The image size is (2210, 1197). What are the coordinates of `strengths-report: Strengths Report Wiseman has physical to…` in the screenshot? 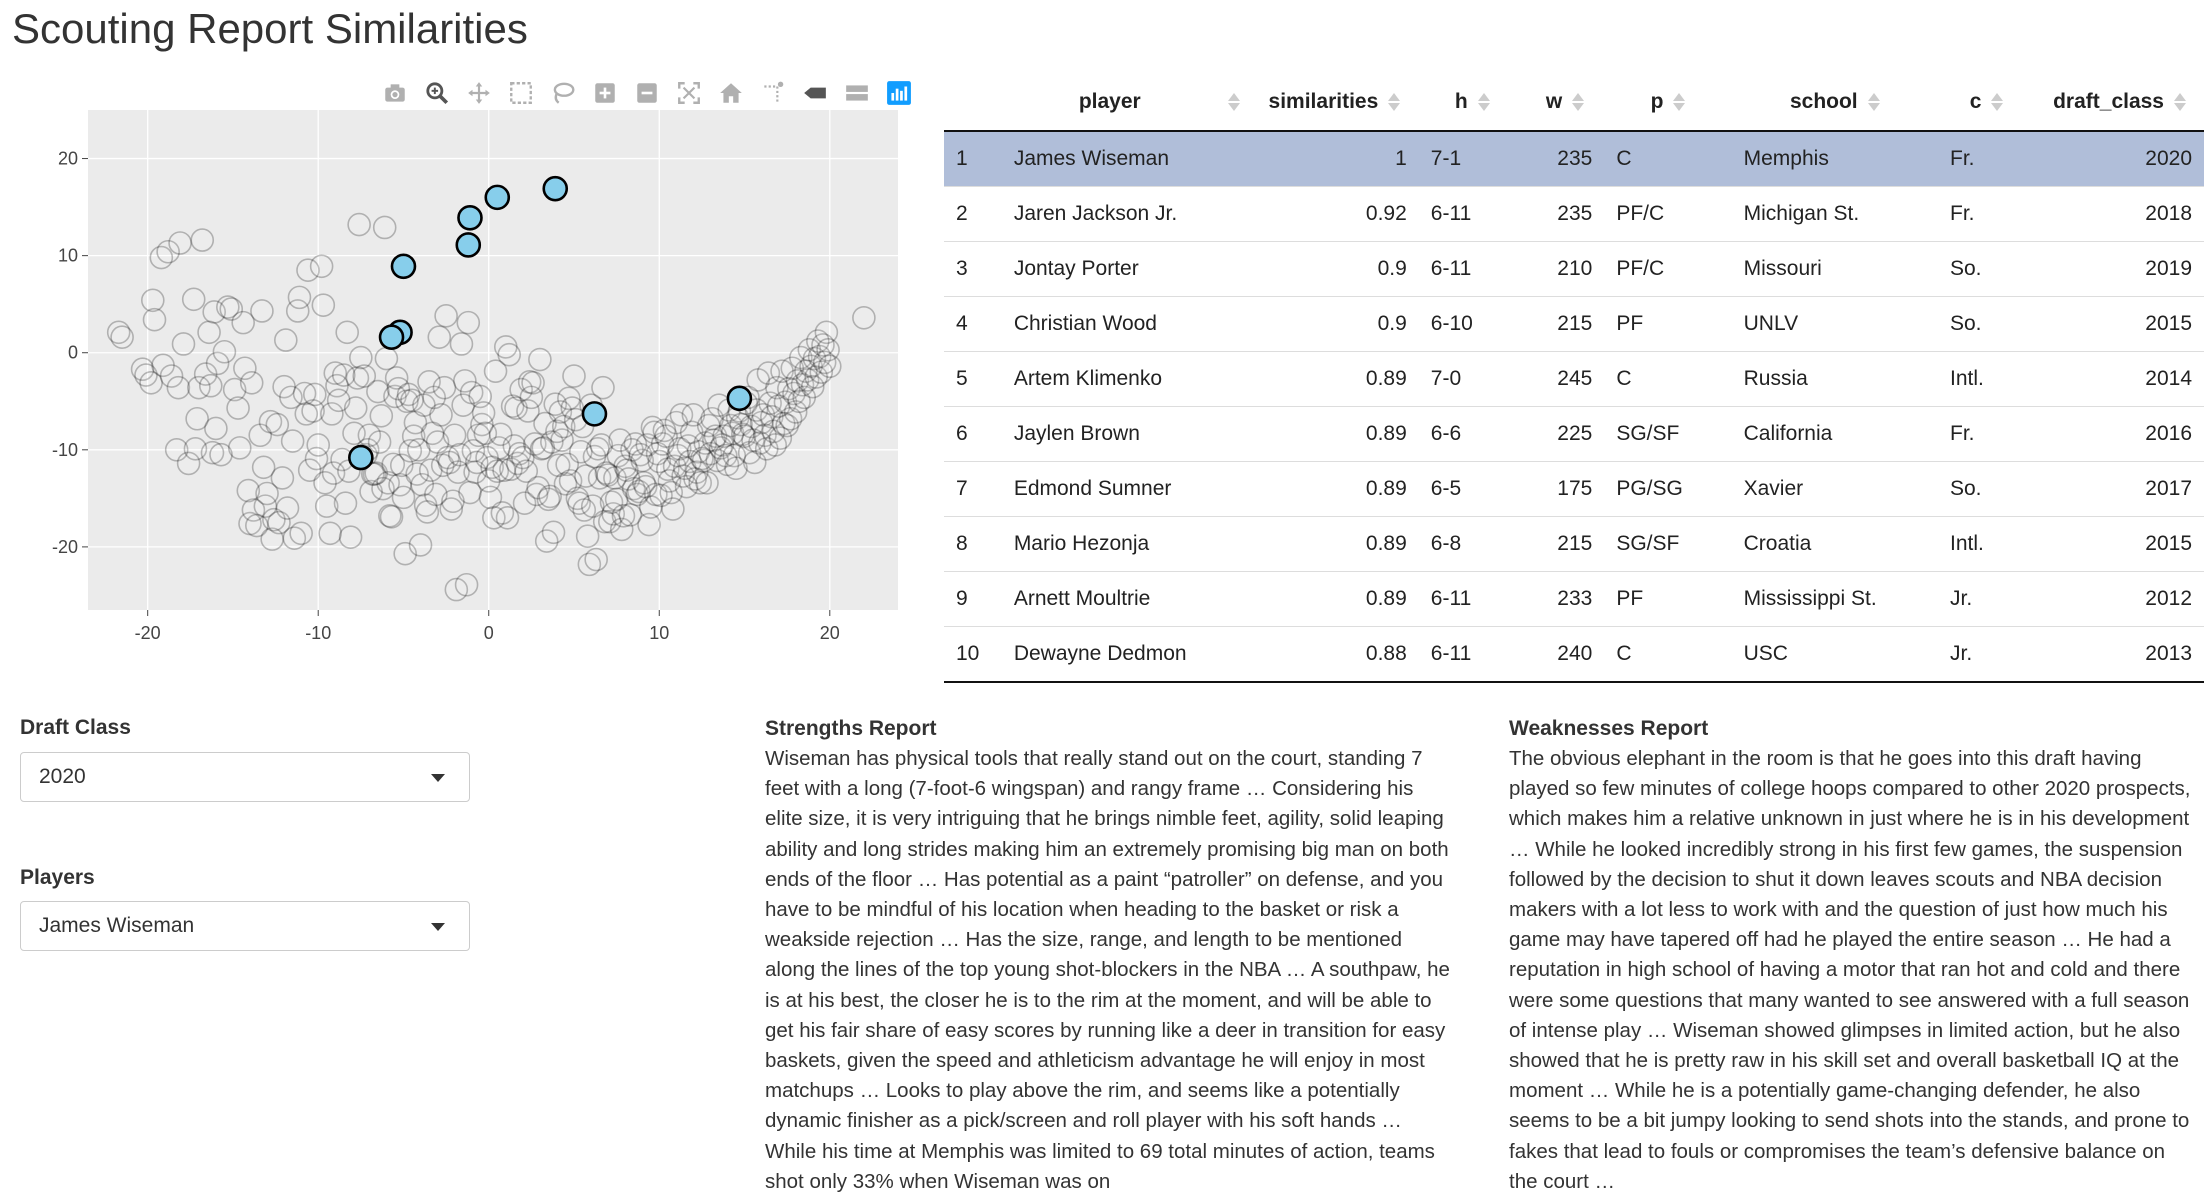 It's located at (1110, 955).